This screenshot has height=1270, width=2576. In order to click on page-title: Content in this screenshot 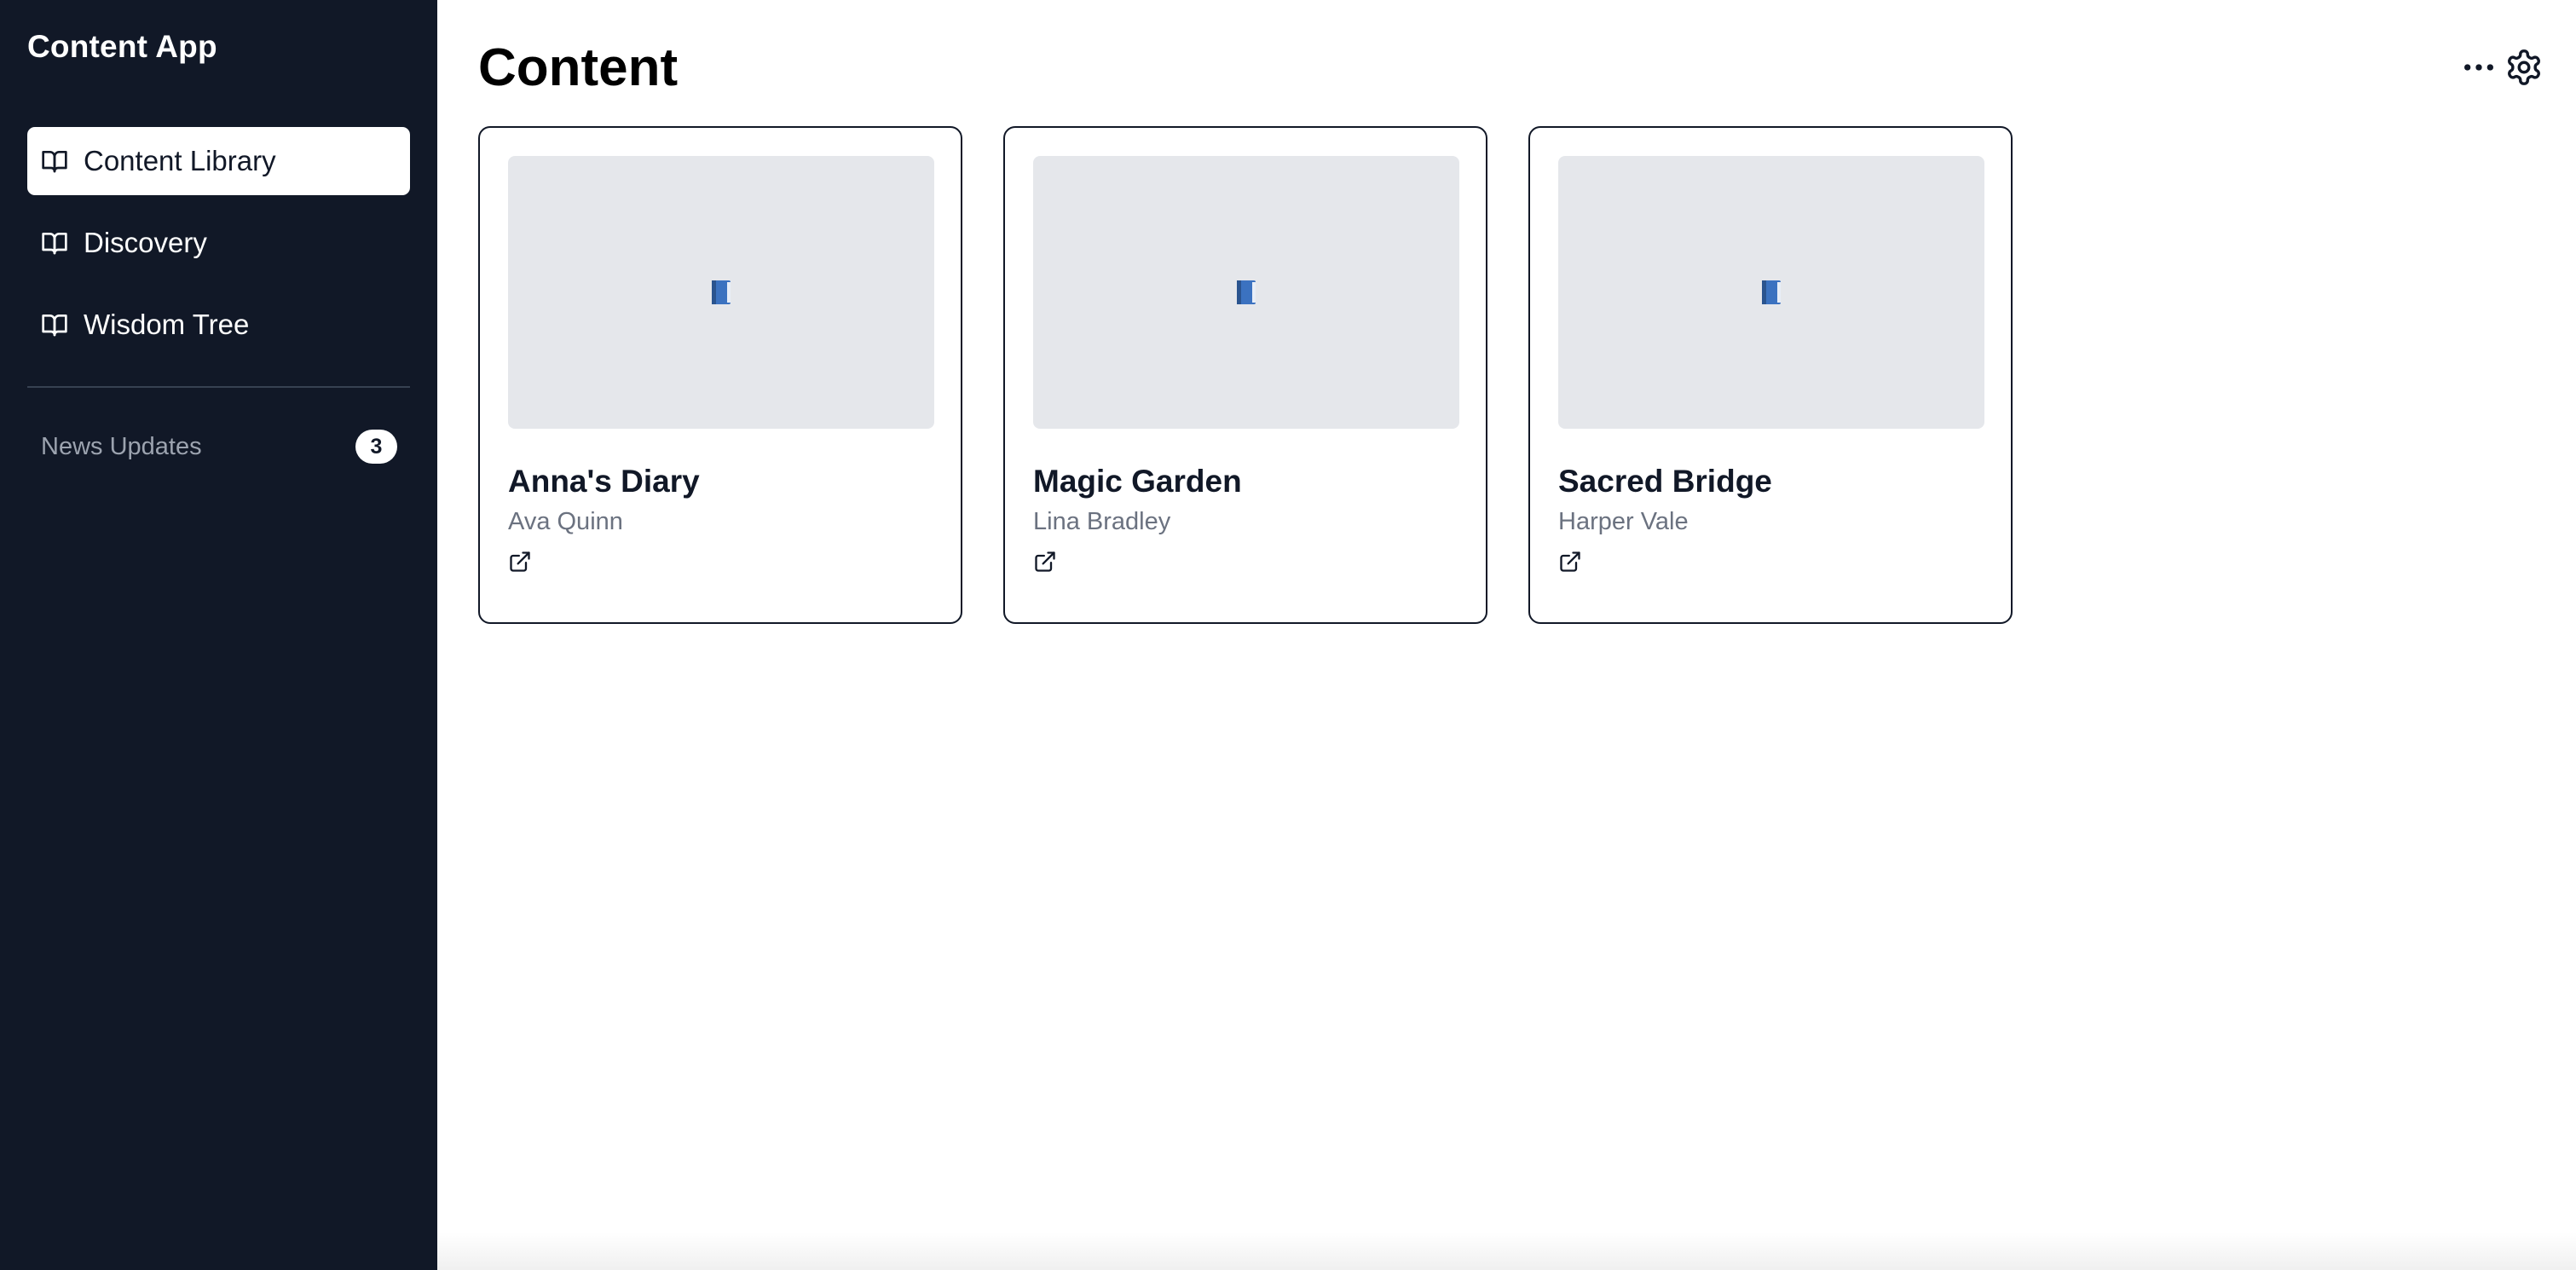, I will do `click(578, 67)`.